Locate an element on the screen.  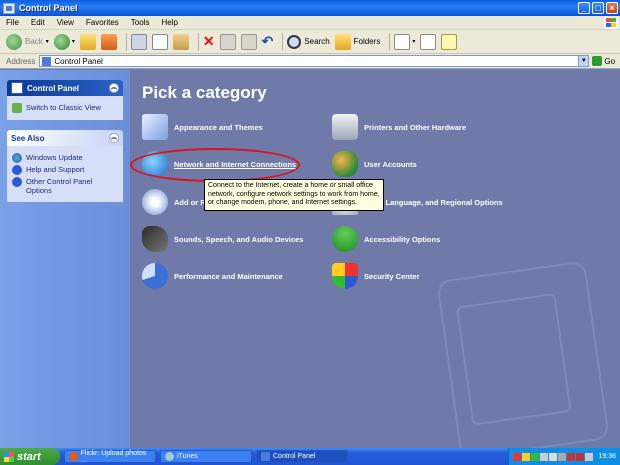
info-icon is located at coordinates (17, 182).